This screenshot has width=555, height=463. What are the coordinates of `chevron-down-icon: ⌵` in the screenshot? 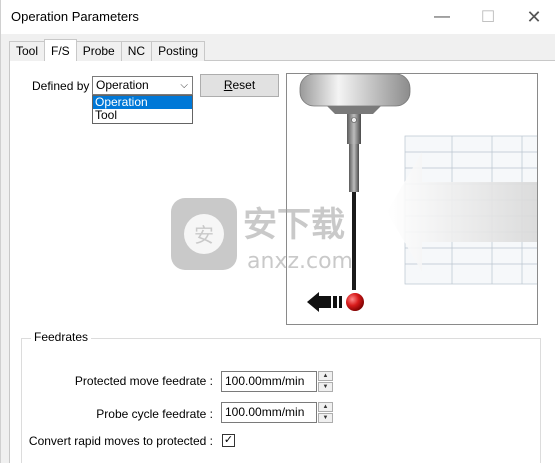 It's located at (184, 85).